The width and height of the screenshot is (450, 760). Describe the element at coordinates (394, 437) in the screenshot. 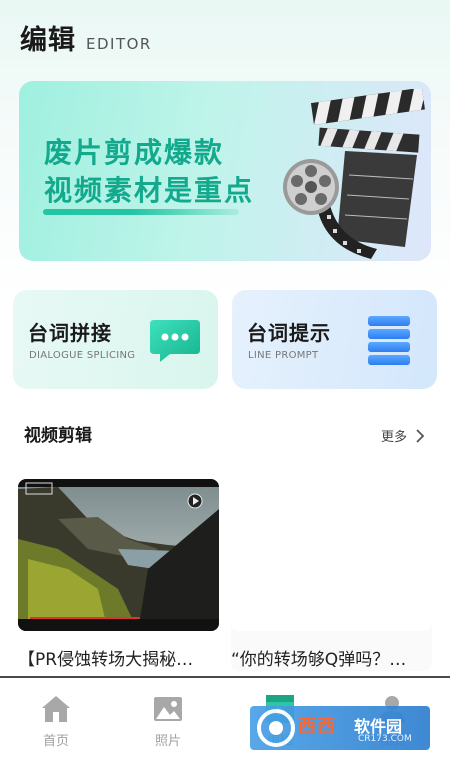

I see `more-label: 更多` at that location.